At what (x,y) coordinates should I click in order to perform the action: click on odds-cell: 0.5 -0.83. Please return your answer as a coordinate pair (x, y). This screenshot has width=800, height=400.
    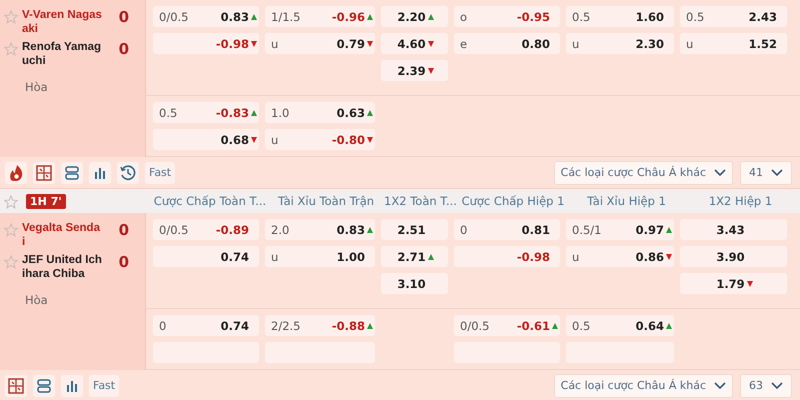
    Looking at the image, I should click on (206, 112).